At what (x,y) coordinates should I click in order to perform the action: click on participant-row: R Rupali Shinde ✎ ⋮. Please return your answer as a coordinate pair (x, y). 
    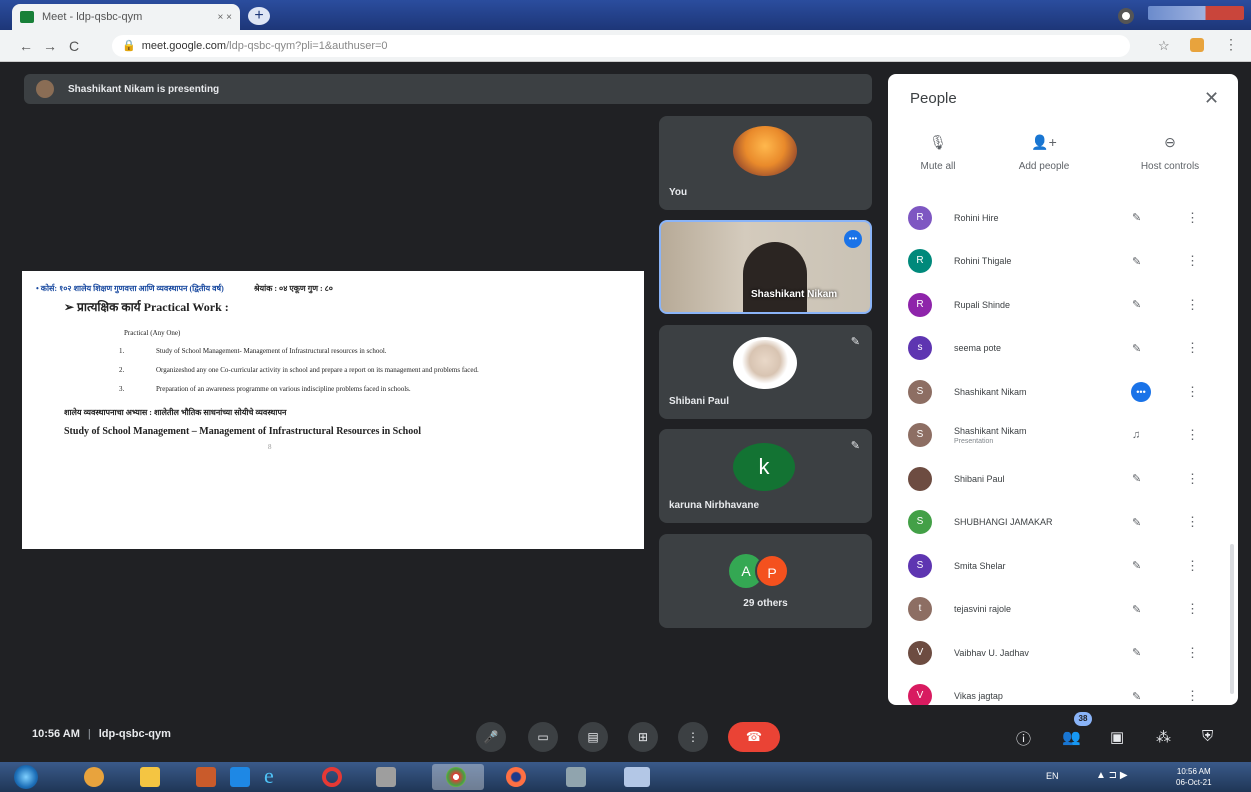
    Looking at the image, I should click on (1063, 305).